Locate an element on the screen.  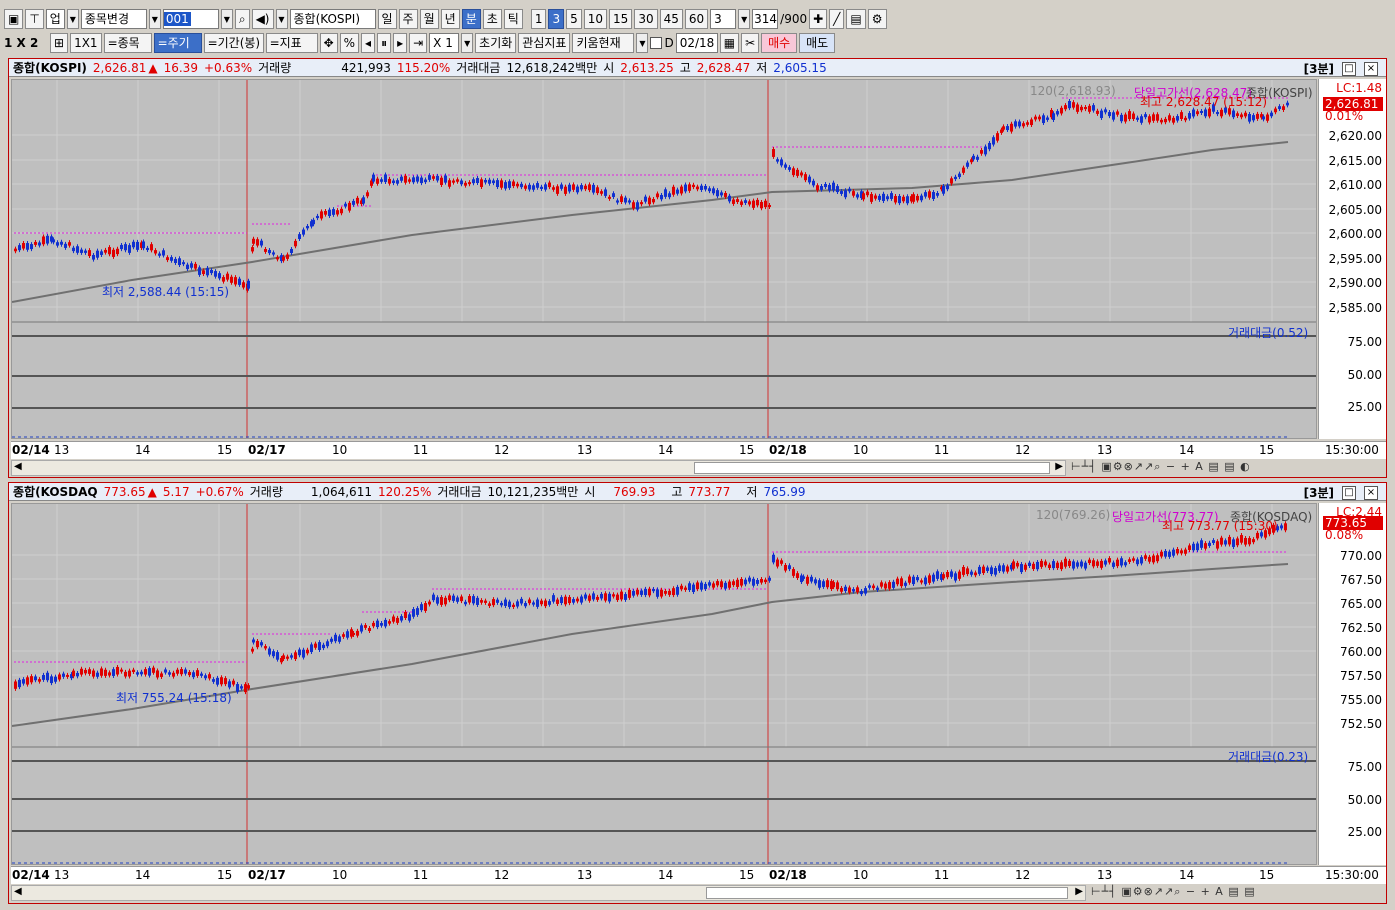
period-month: 월 is located at coordinates (429, 19).